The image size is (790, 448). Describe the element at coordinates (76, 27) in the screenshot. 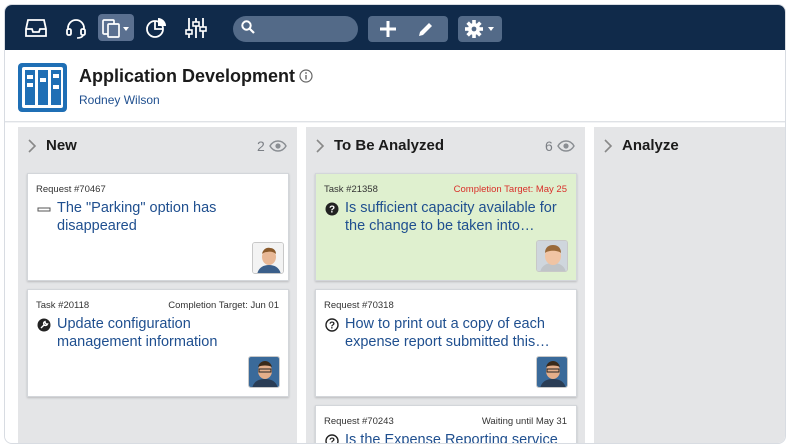

I see `headset-icon` at that location.